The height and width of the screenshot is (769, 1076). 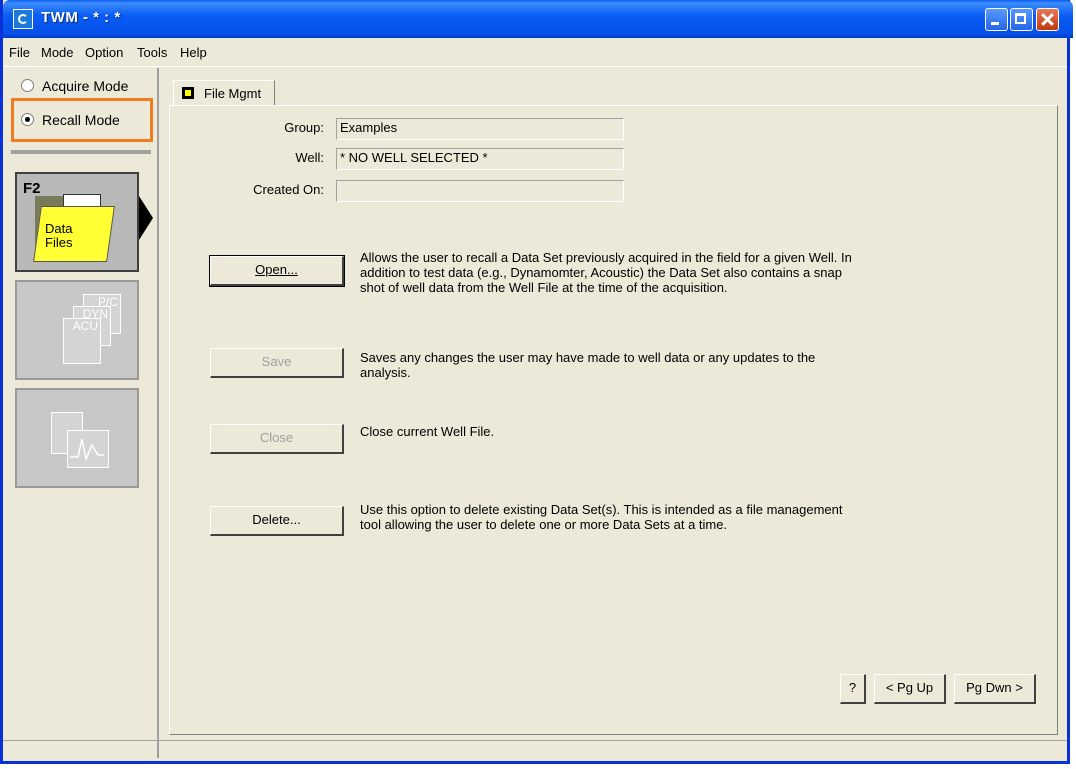 I want to click on page-up-button: < Pg Up, so click(x=910, y=689).